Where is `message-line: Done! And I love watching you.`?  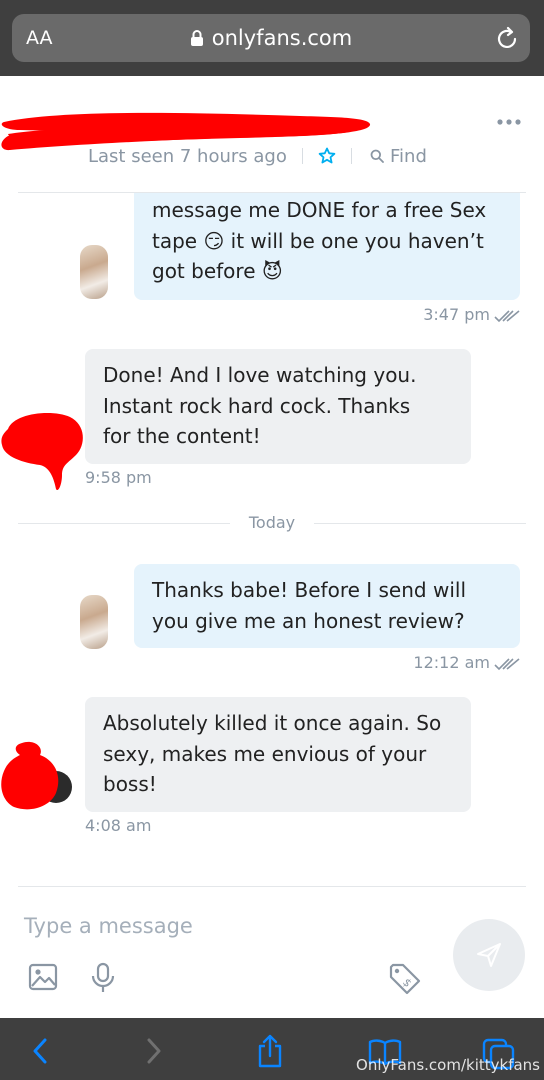 message-line: Done! And I love watching you. is located at coordinates (260, 375).